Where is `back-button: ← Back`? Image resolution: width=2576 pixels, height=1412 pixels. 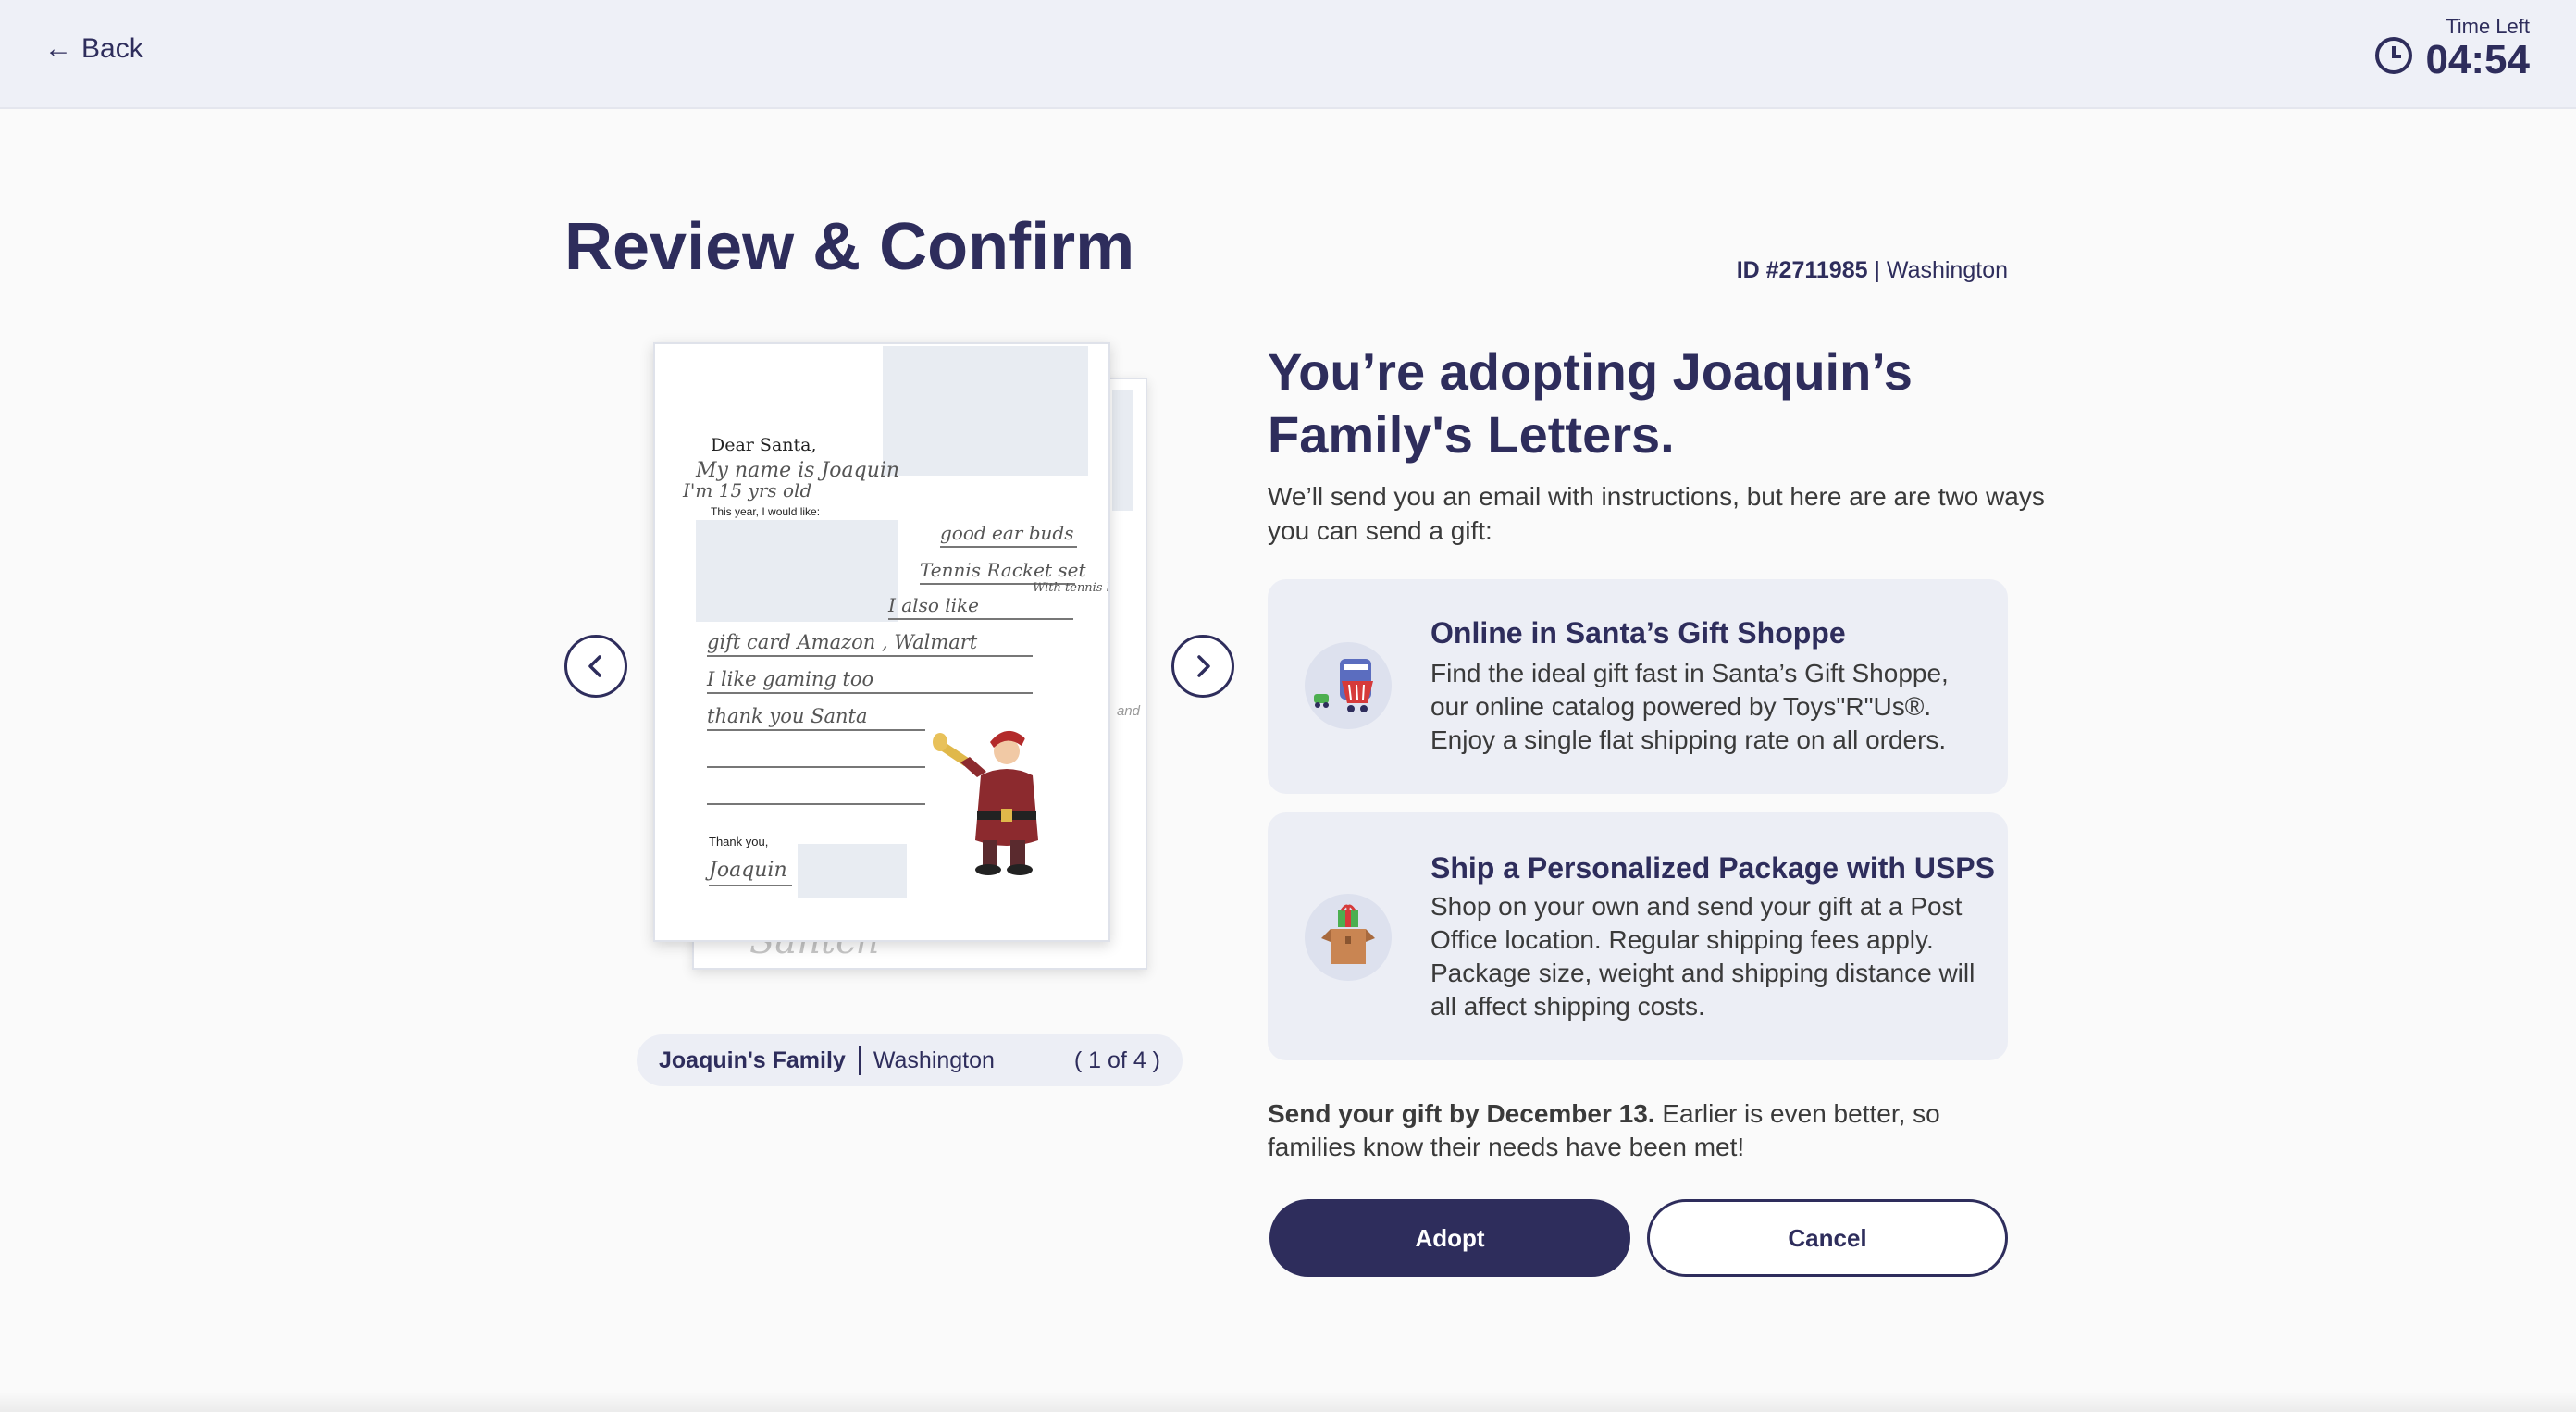 back-button: ← Back is located at coordinates (93, 49).